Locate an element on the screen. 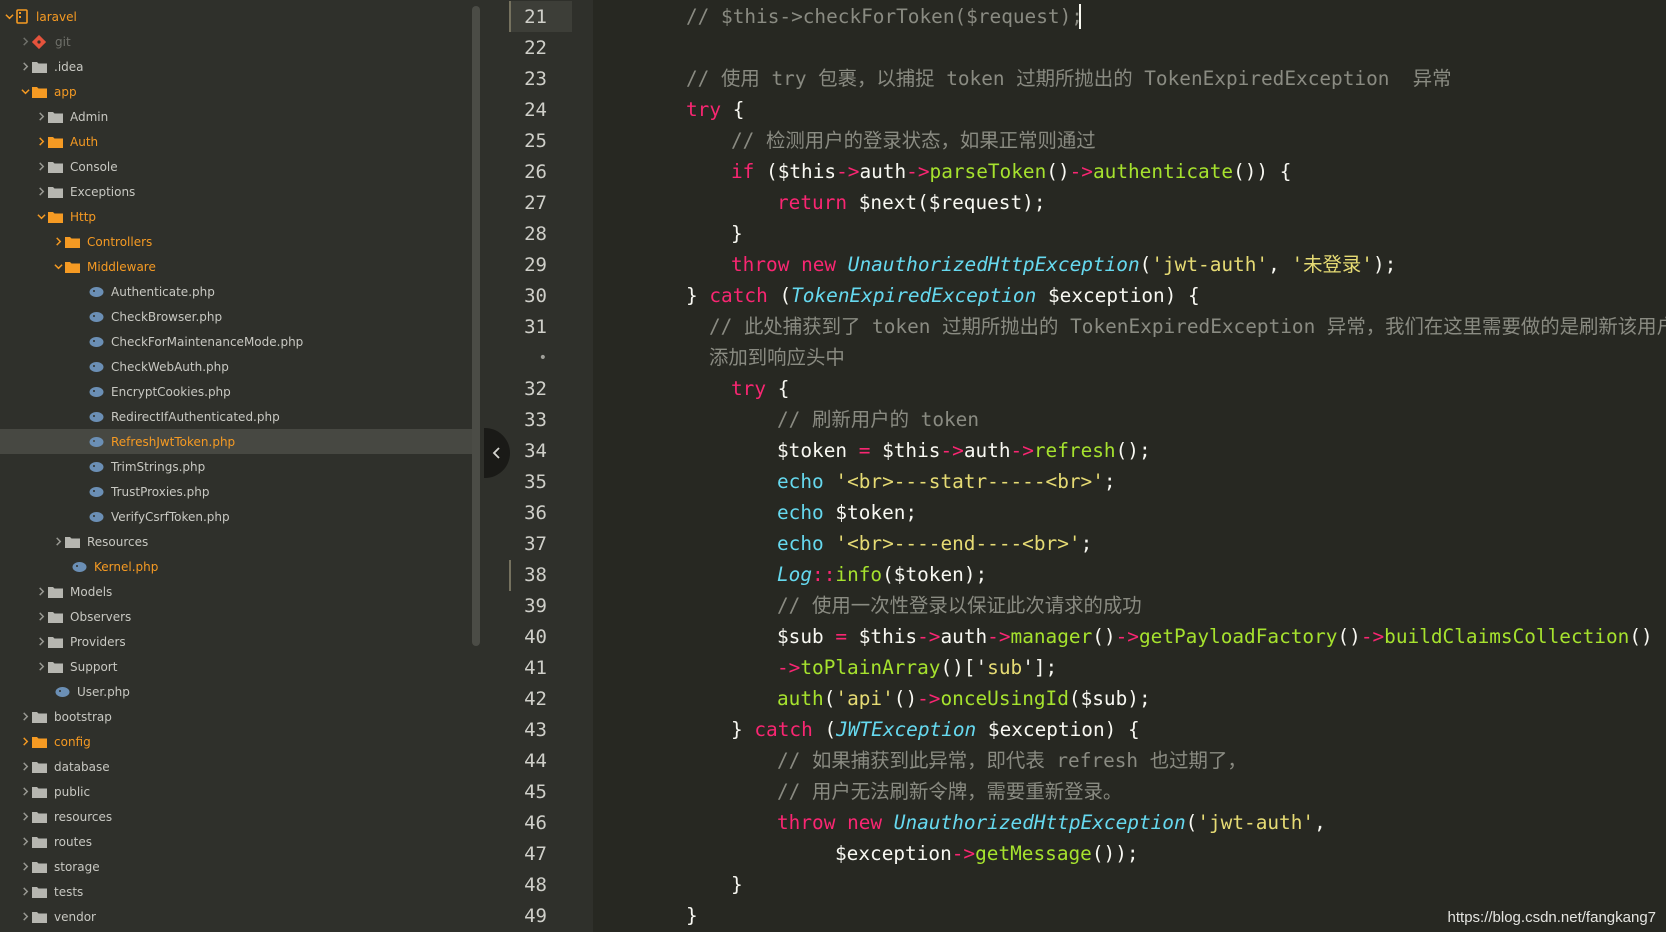 Image resolution: width=1666 pixels, height=932 pixels. tree-file-refreshjwttoken-selected: RefreshJwtToken.php is located at coordinates (236, 441).